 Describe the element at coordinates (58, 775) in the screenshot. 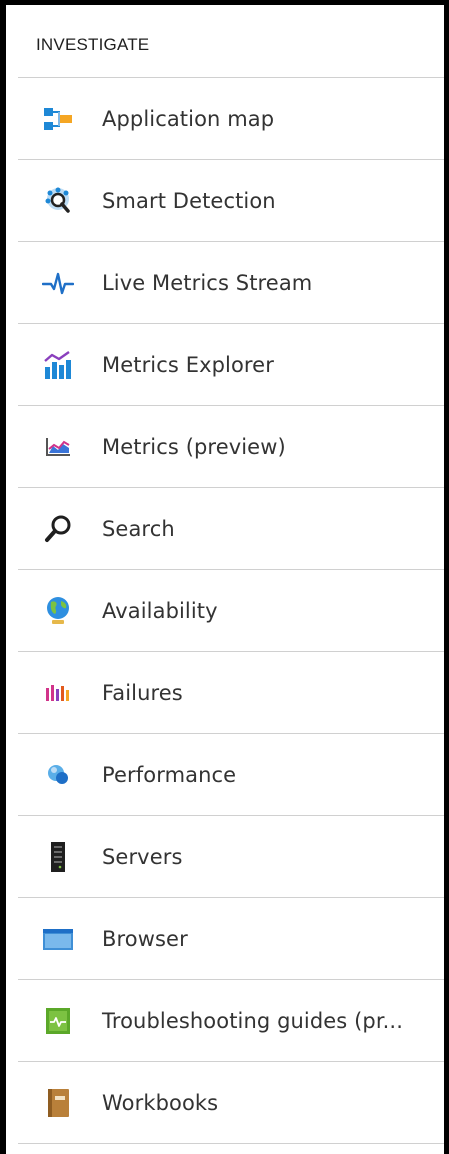

I see `performance-icon` at that location.